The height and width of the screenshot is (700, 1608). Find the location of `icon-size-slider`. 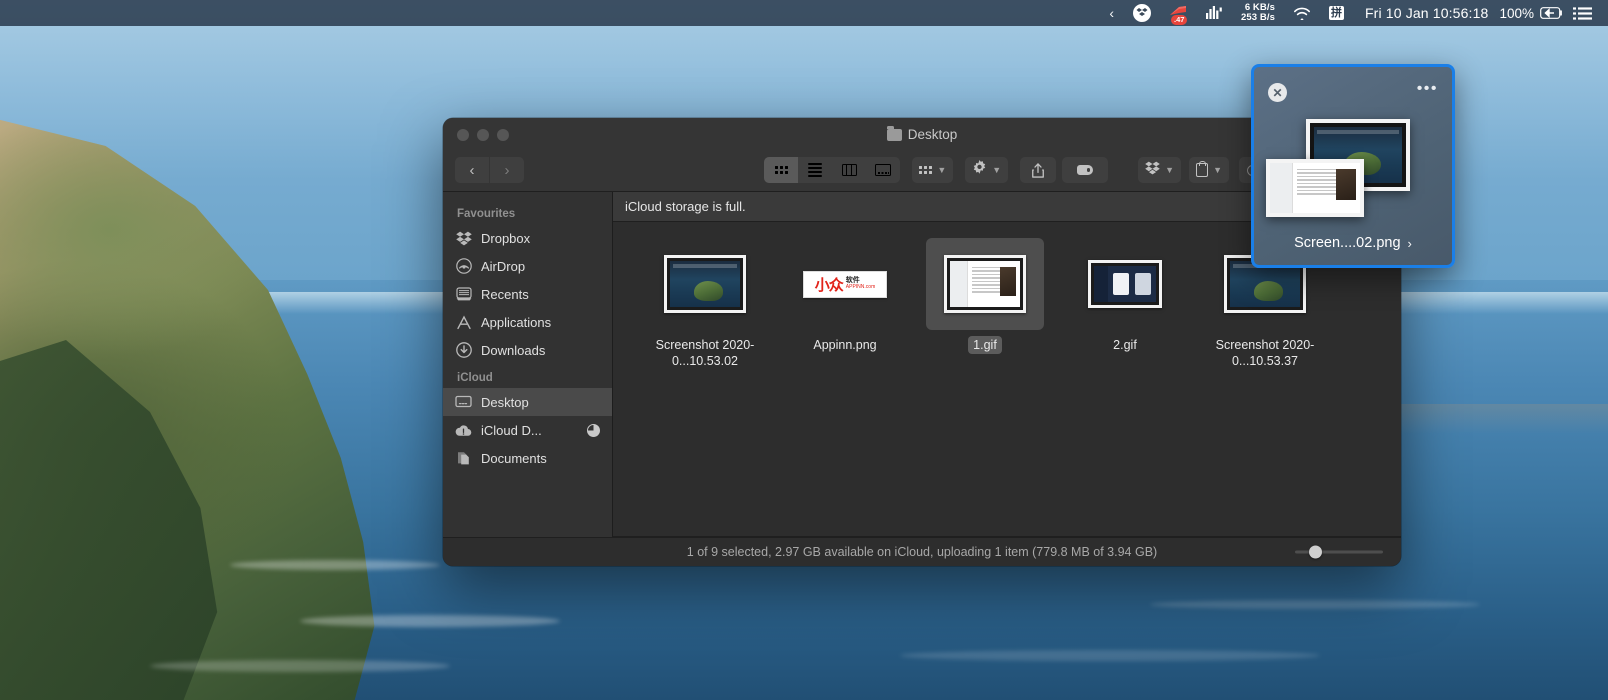

icon-size-slider is located at coordinates (1339, 552).